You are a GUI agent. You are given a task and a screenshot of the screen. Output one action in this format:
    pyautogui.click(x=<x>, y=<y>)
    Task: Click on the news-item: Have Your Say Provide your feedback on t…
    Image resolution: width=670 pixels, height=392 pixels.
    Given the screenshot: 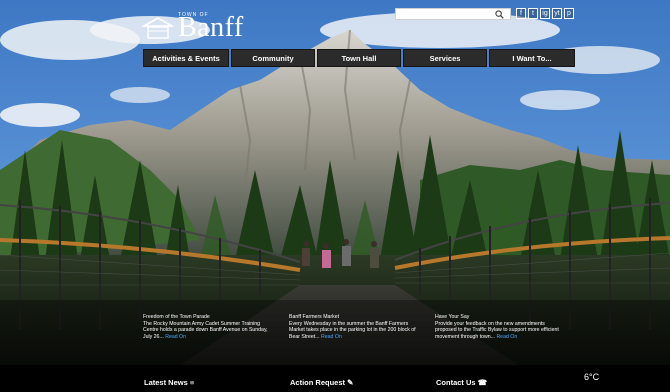 What is the action you would take?
    pyautogui.click(x=499, y=327)
    